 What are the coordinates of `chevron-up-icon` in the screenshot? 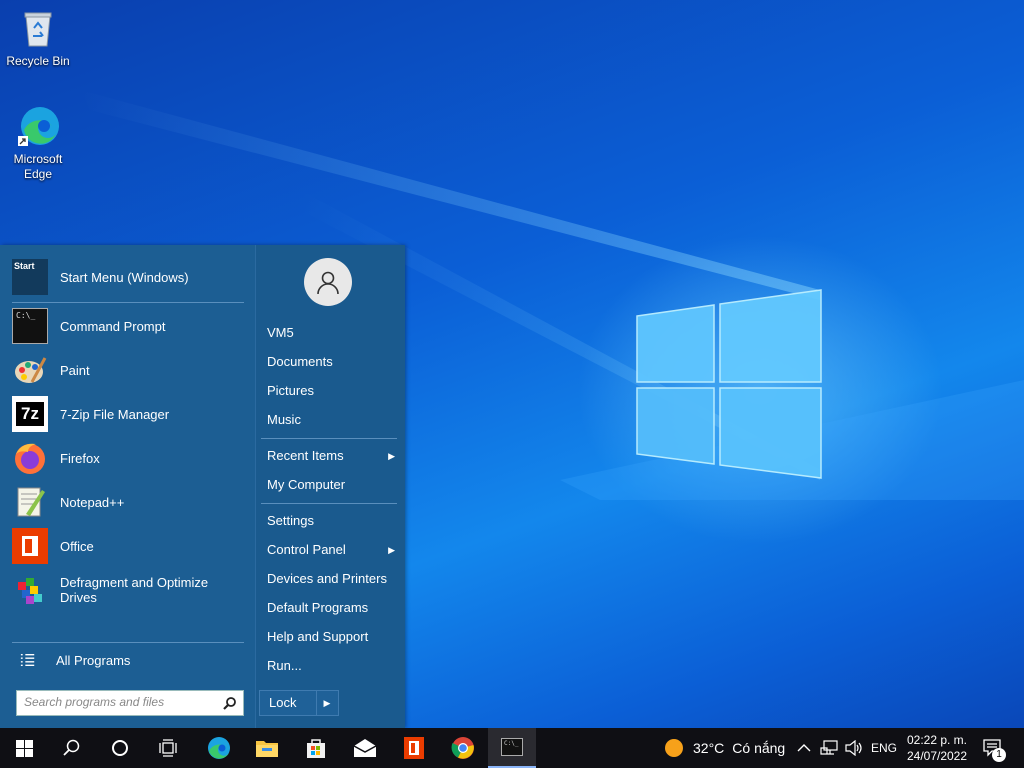 It's located at (804, 748).